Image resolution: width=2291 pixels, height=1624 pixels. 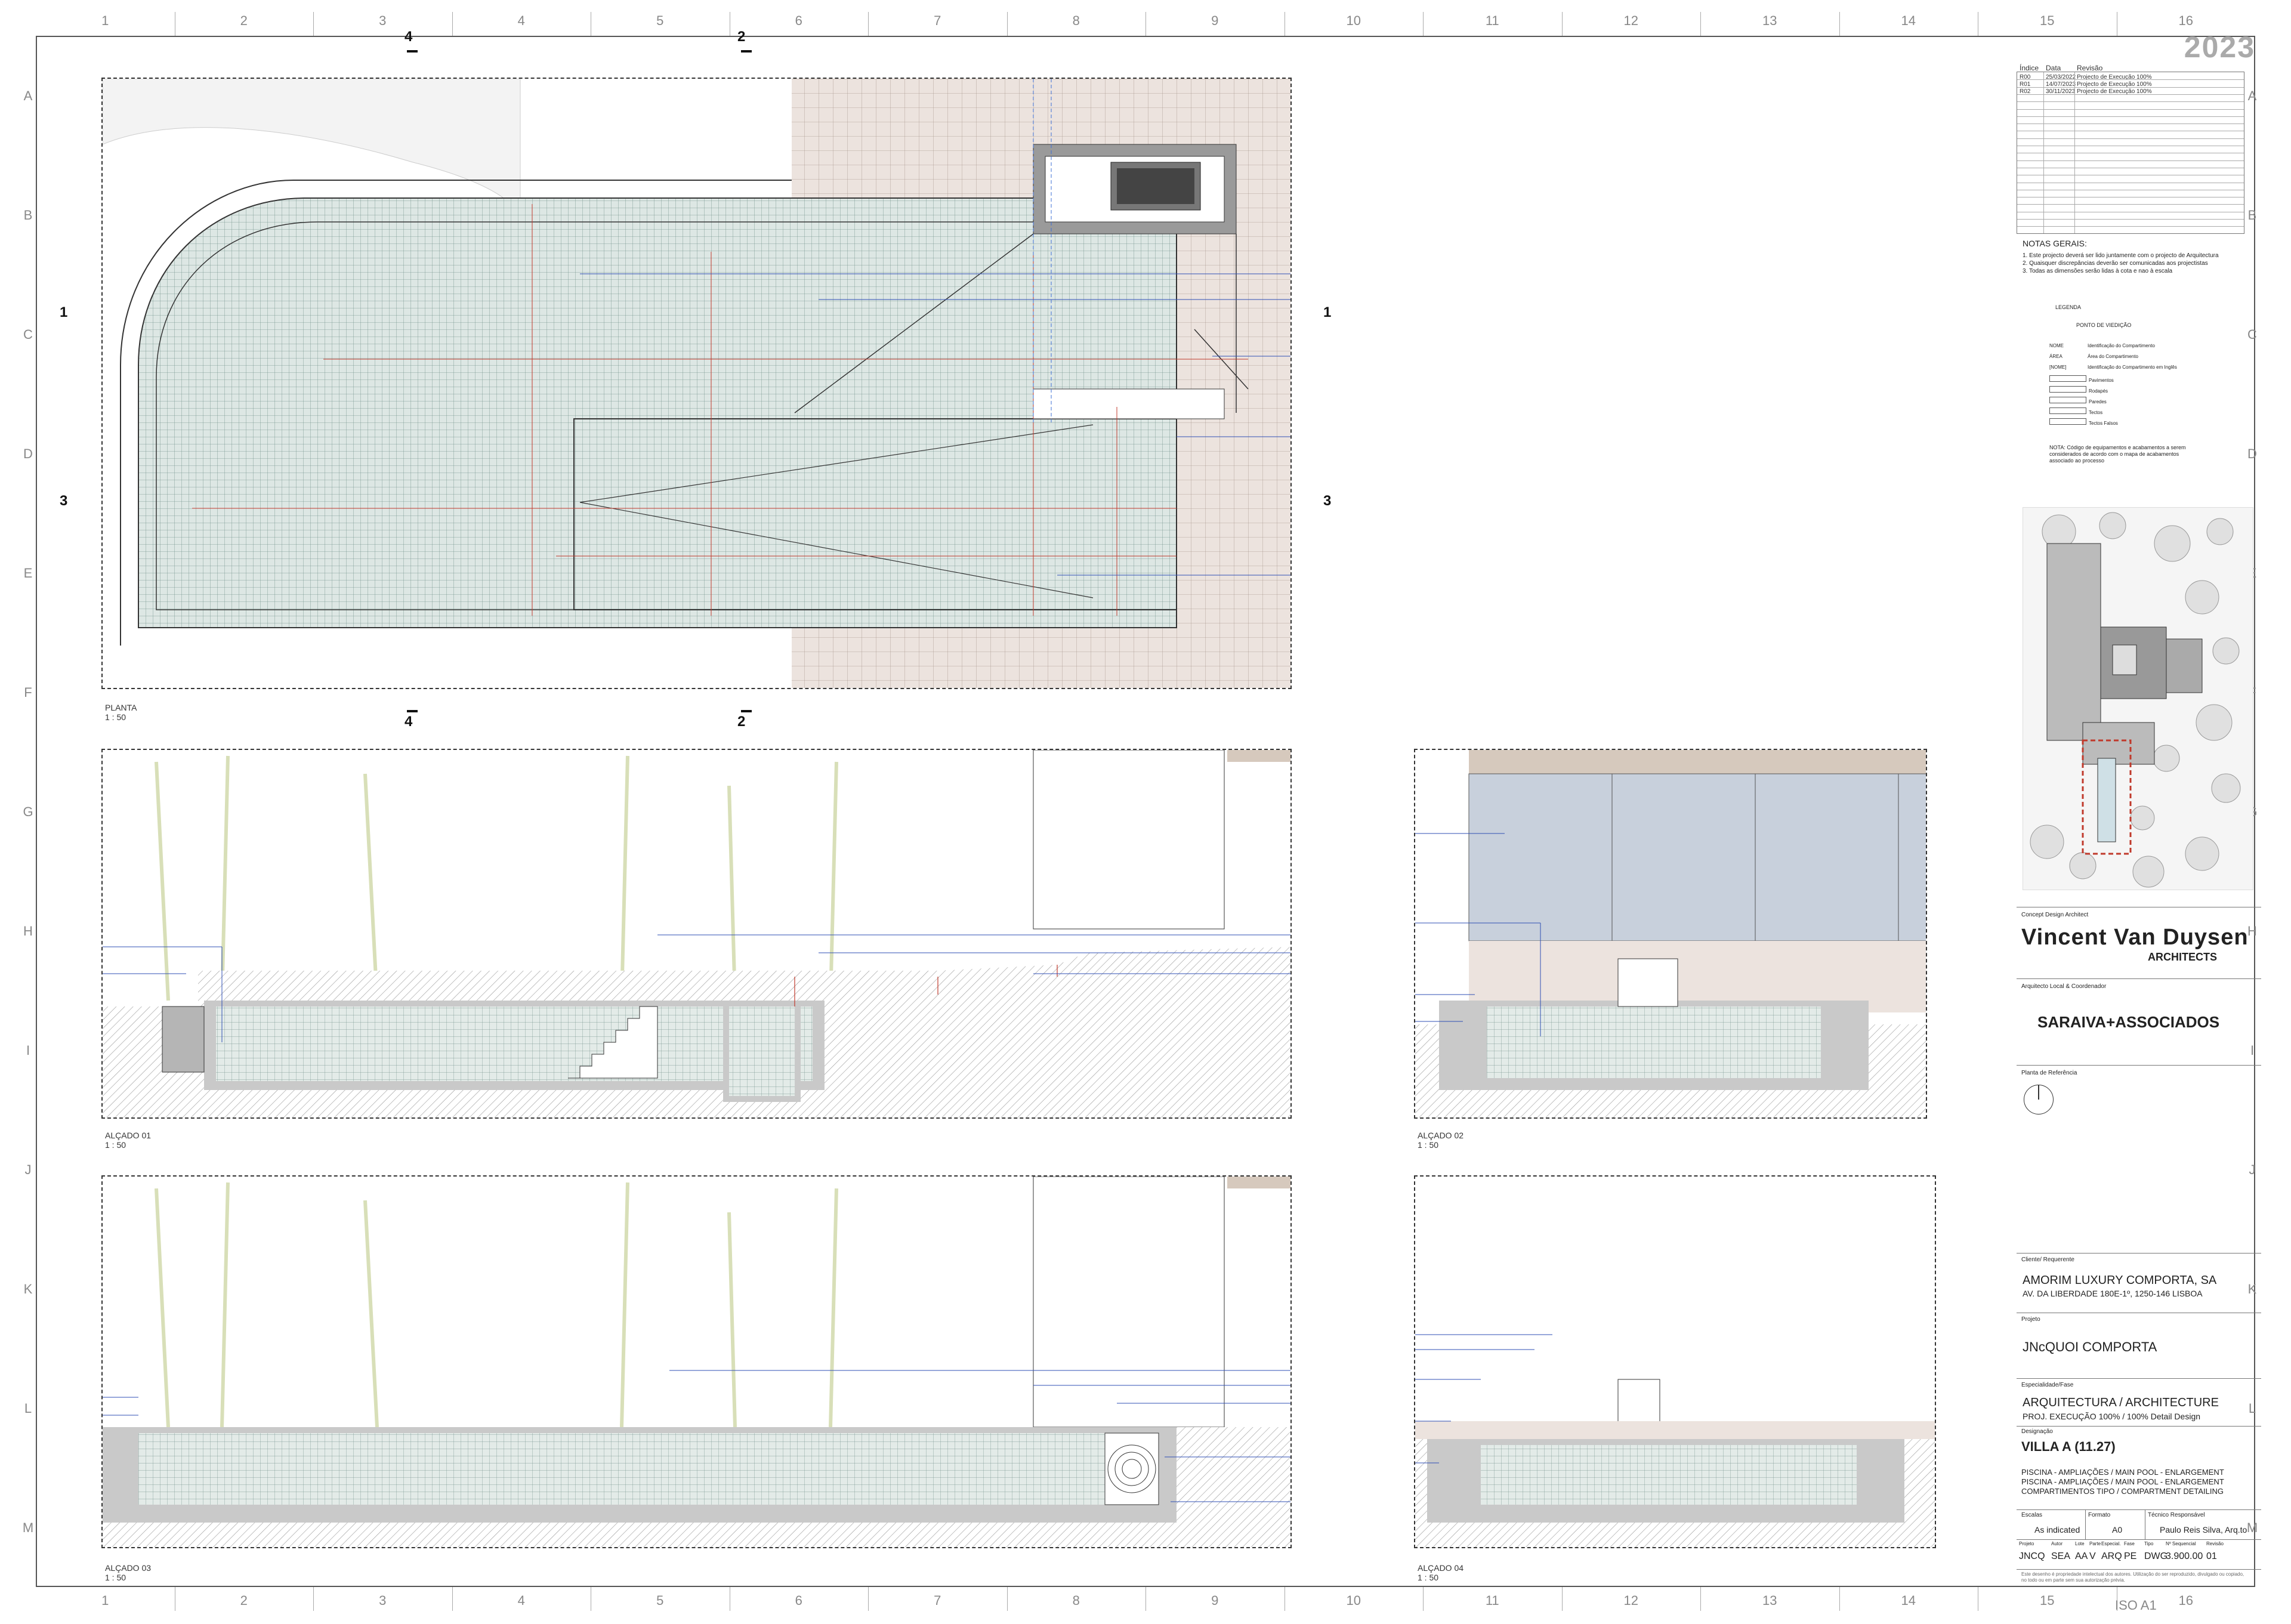 I want to click on code-value-cell: PE, so click(x=2130, y=1556).